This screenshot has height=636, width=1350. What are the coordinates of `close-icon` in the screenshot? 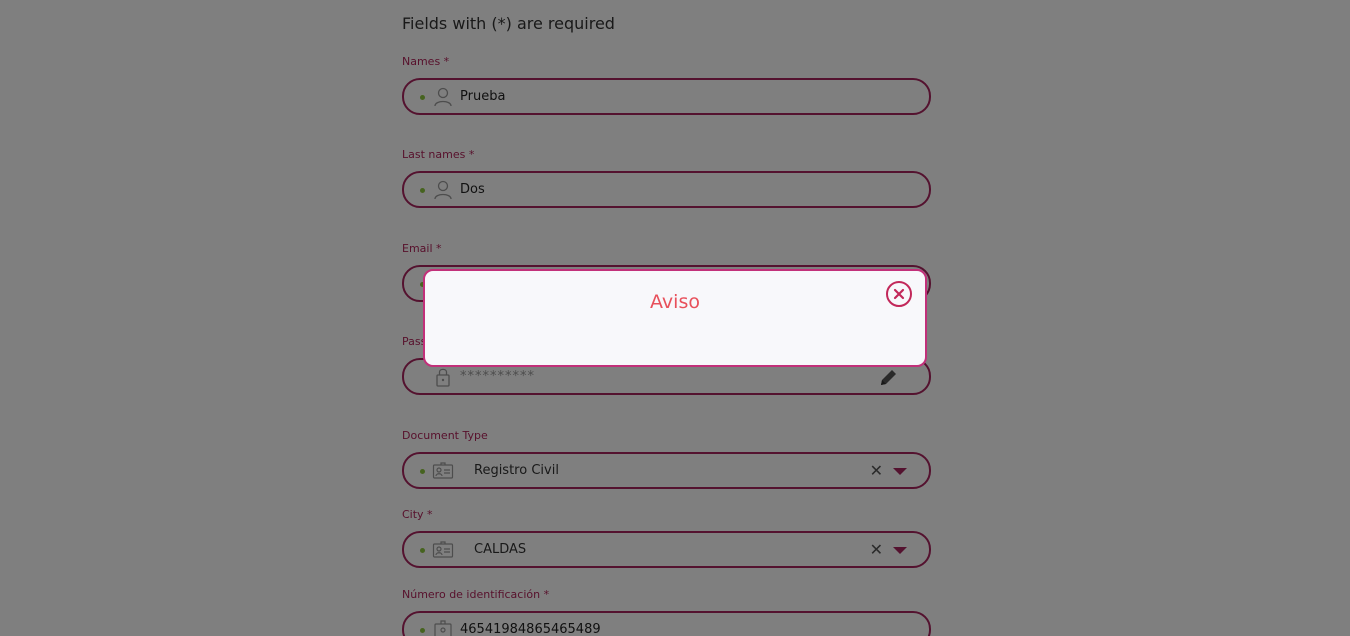 It's located at (899, 294).